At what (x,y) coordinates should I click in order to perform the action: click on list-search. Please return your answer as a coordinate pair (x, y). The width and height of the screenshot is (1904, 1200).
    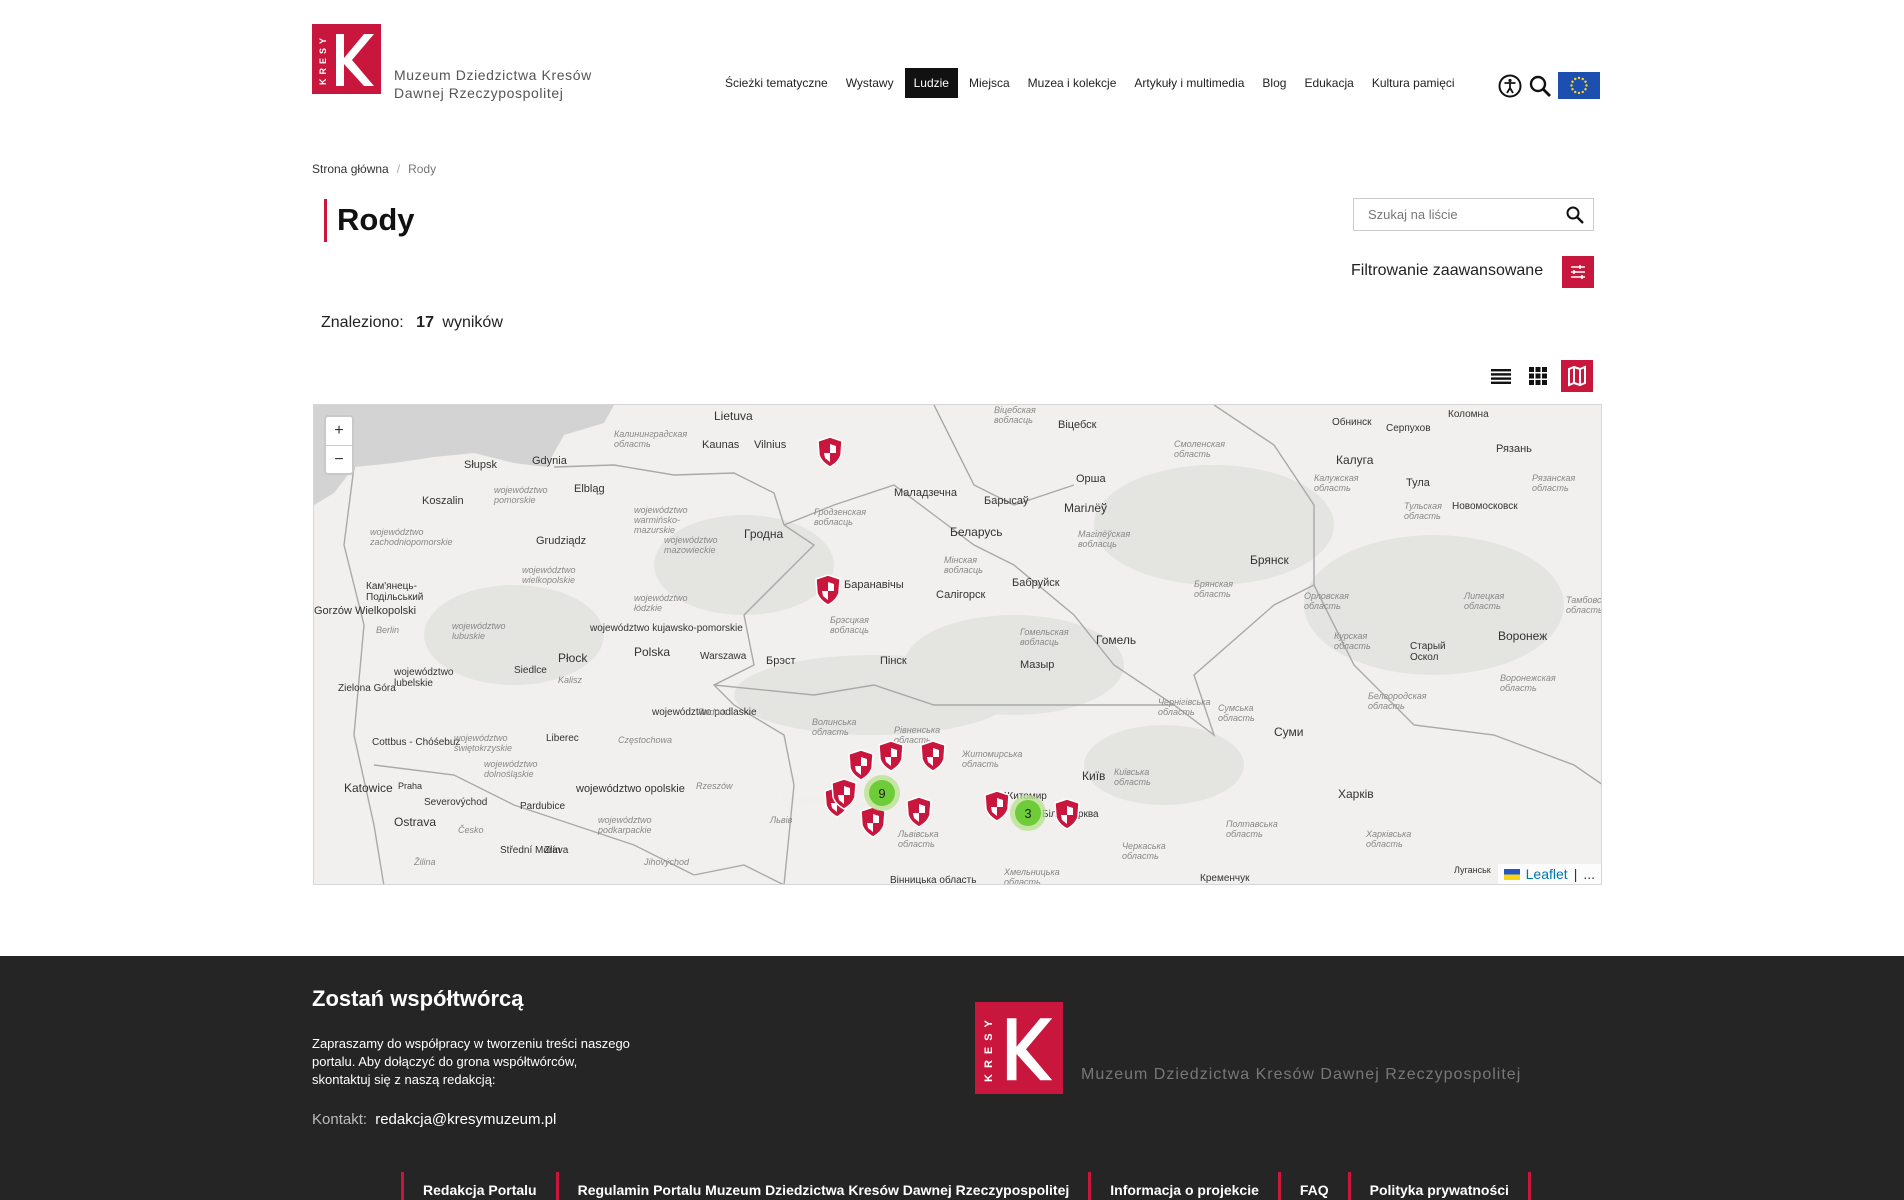
    Looking at the image, I should click on (1473, 214).